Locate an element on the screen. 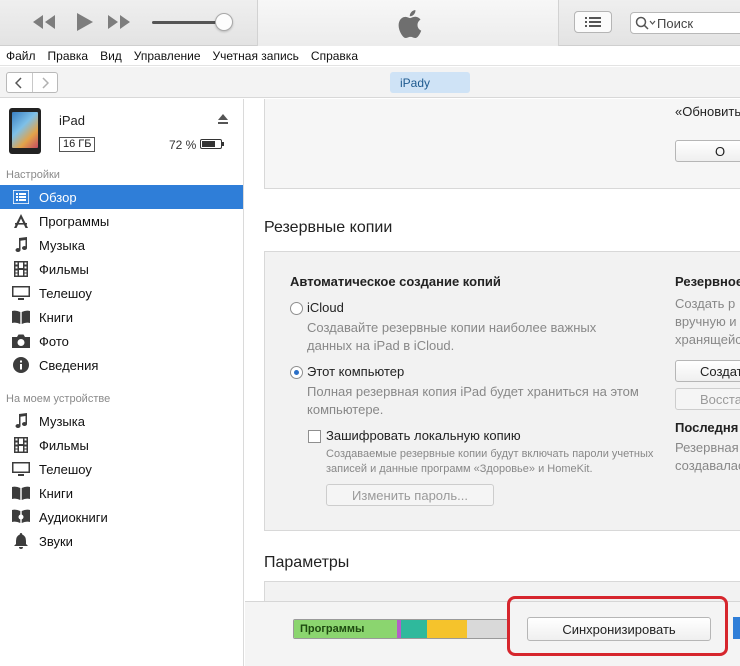 This screenshot has width=740, height=666. manual-backup-desc-3: хранящейс is located at coordinates (707, 339).